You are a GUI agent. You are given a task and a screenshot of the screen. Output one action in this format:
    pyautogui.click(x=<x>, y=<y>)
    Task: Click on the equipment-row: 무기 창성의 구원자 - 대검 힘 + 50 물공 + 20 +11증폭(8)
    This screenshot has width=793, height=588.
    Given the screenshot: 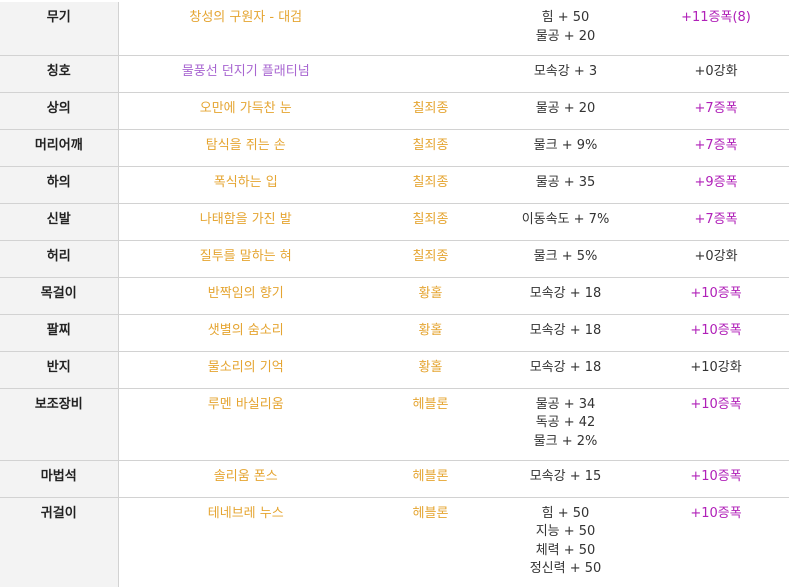 What is the action you would take?
    pyautogui.click(x=394, y=28)
    